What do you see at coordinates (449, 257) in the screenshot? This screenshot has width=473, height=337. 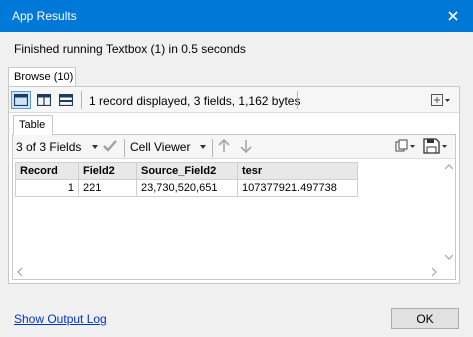 I see `scroll-down-icon` at bounding box center [449, 257].